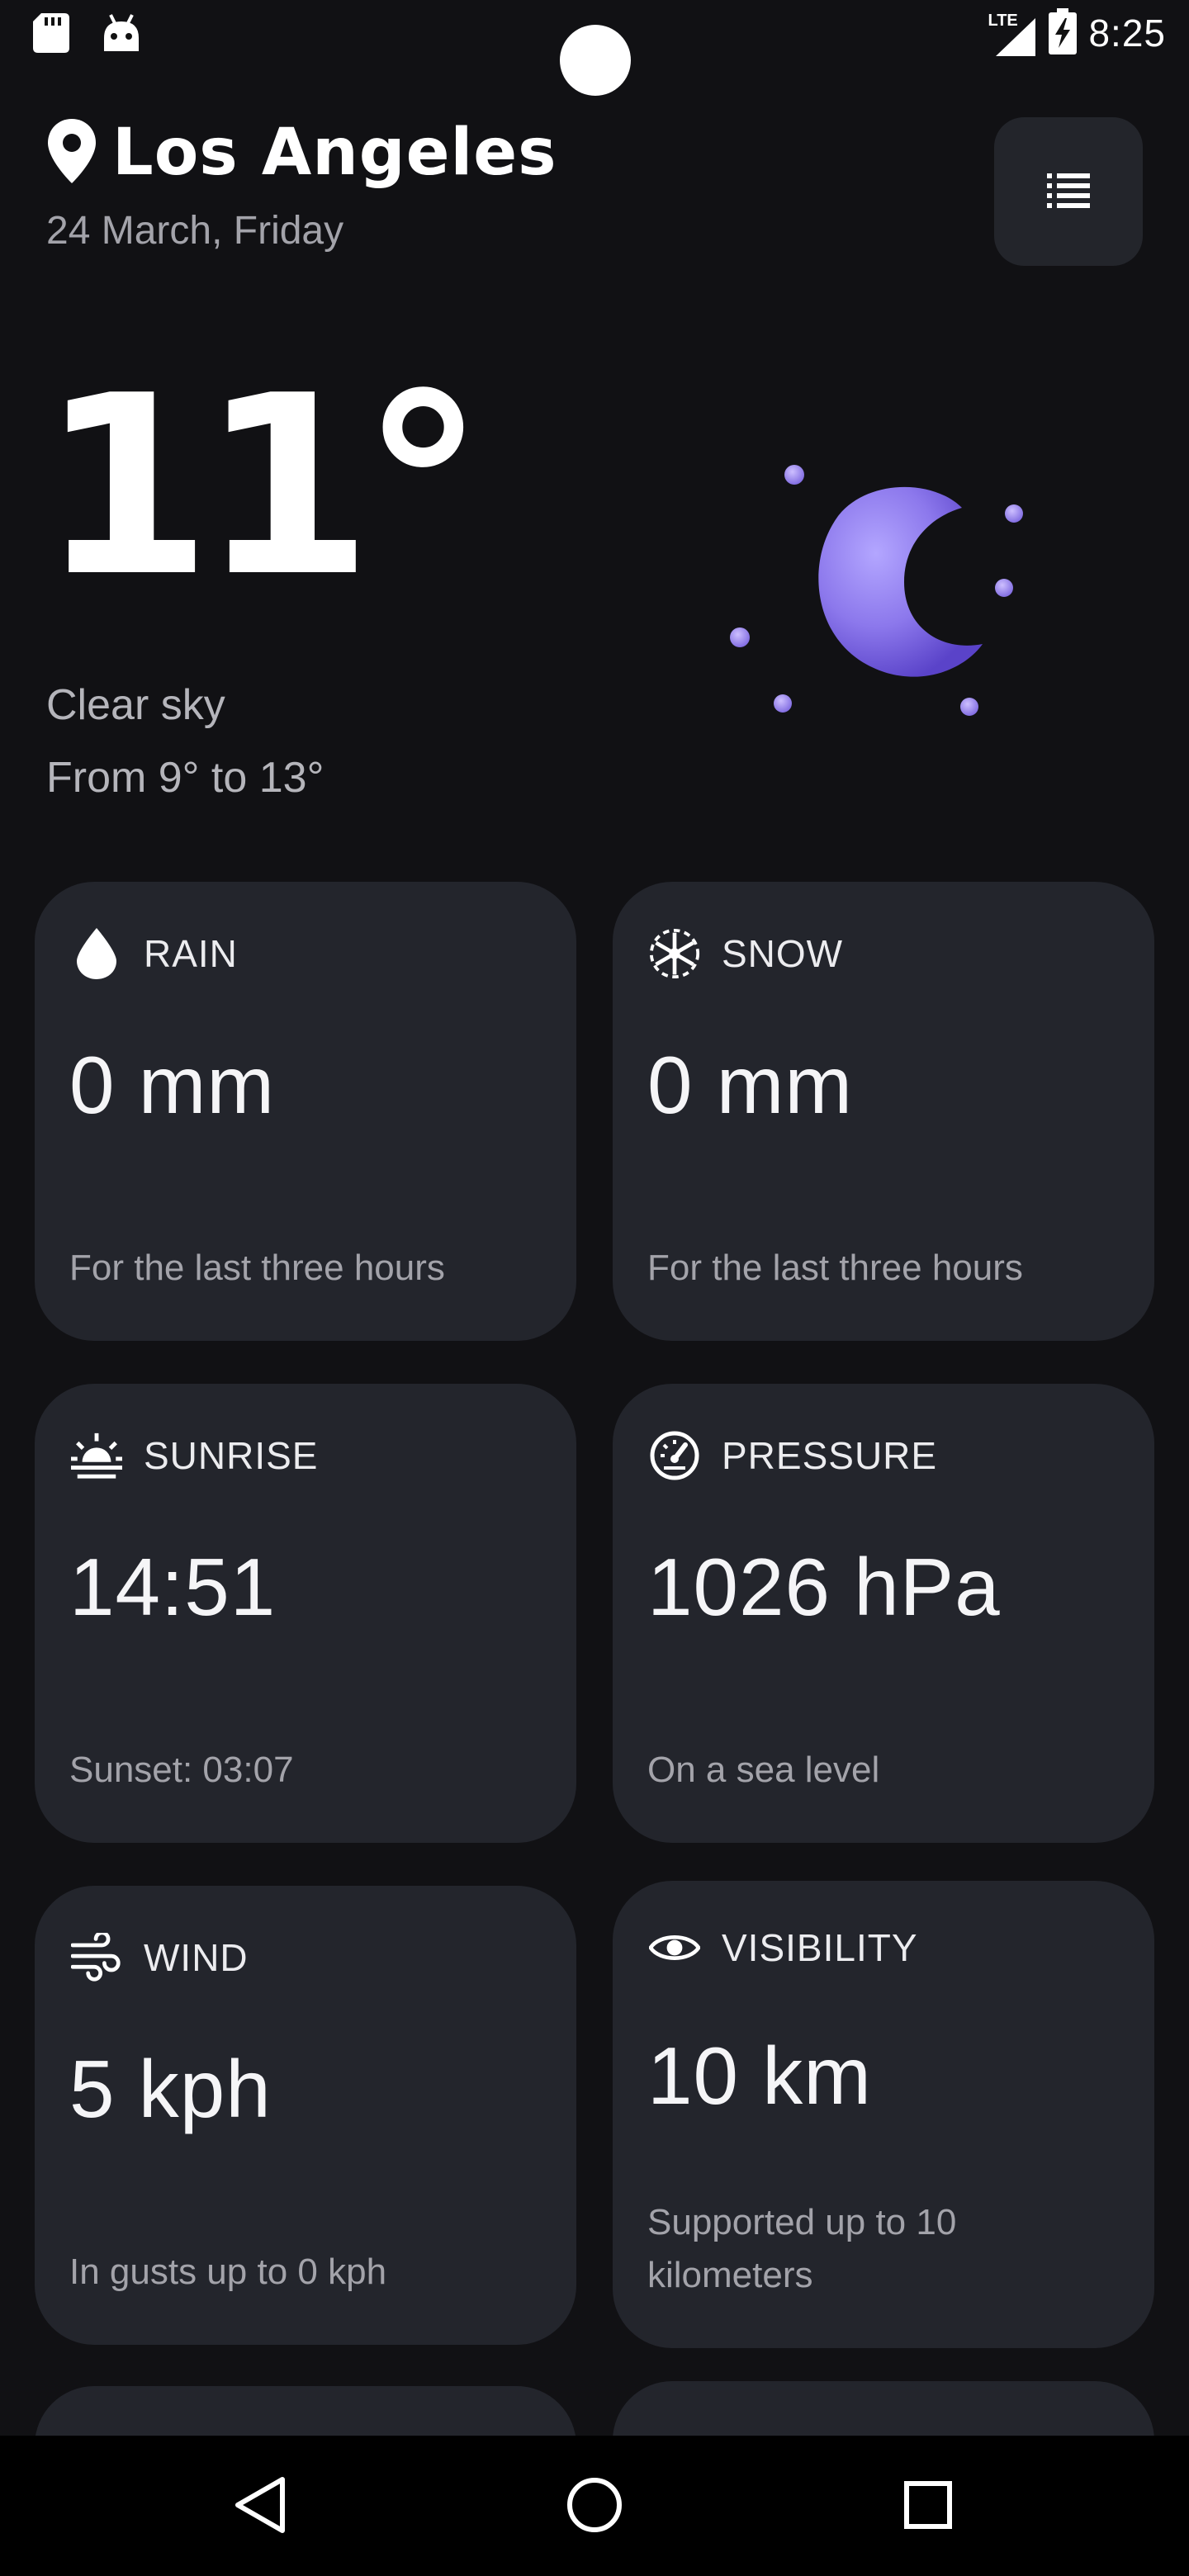 This screenshot has height=2576, width=1189. Describe the element at coordinates (305, 1613) in the screenshot. I see `sunrise-card: SUNRISE 14:51 Sunset: 03:07` at that location.